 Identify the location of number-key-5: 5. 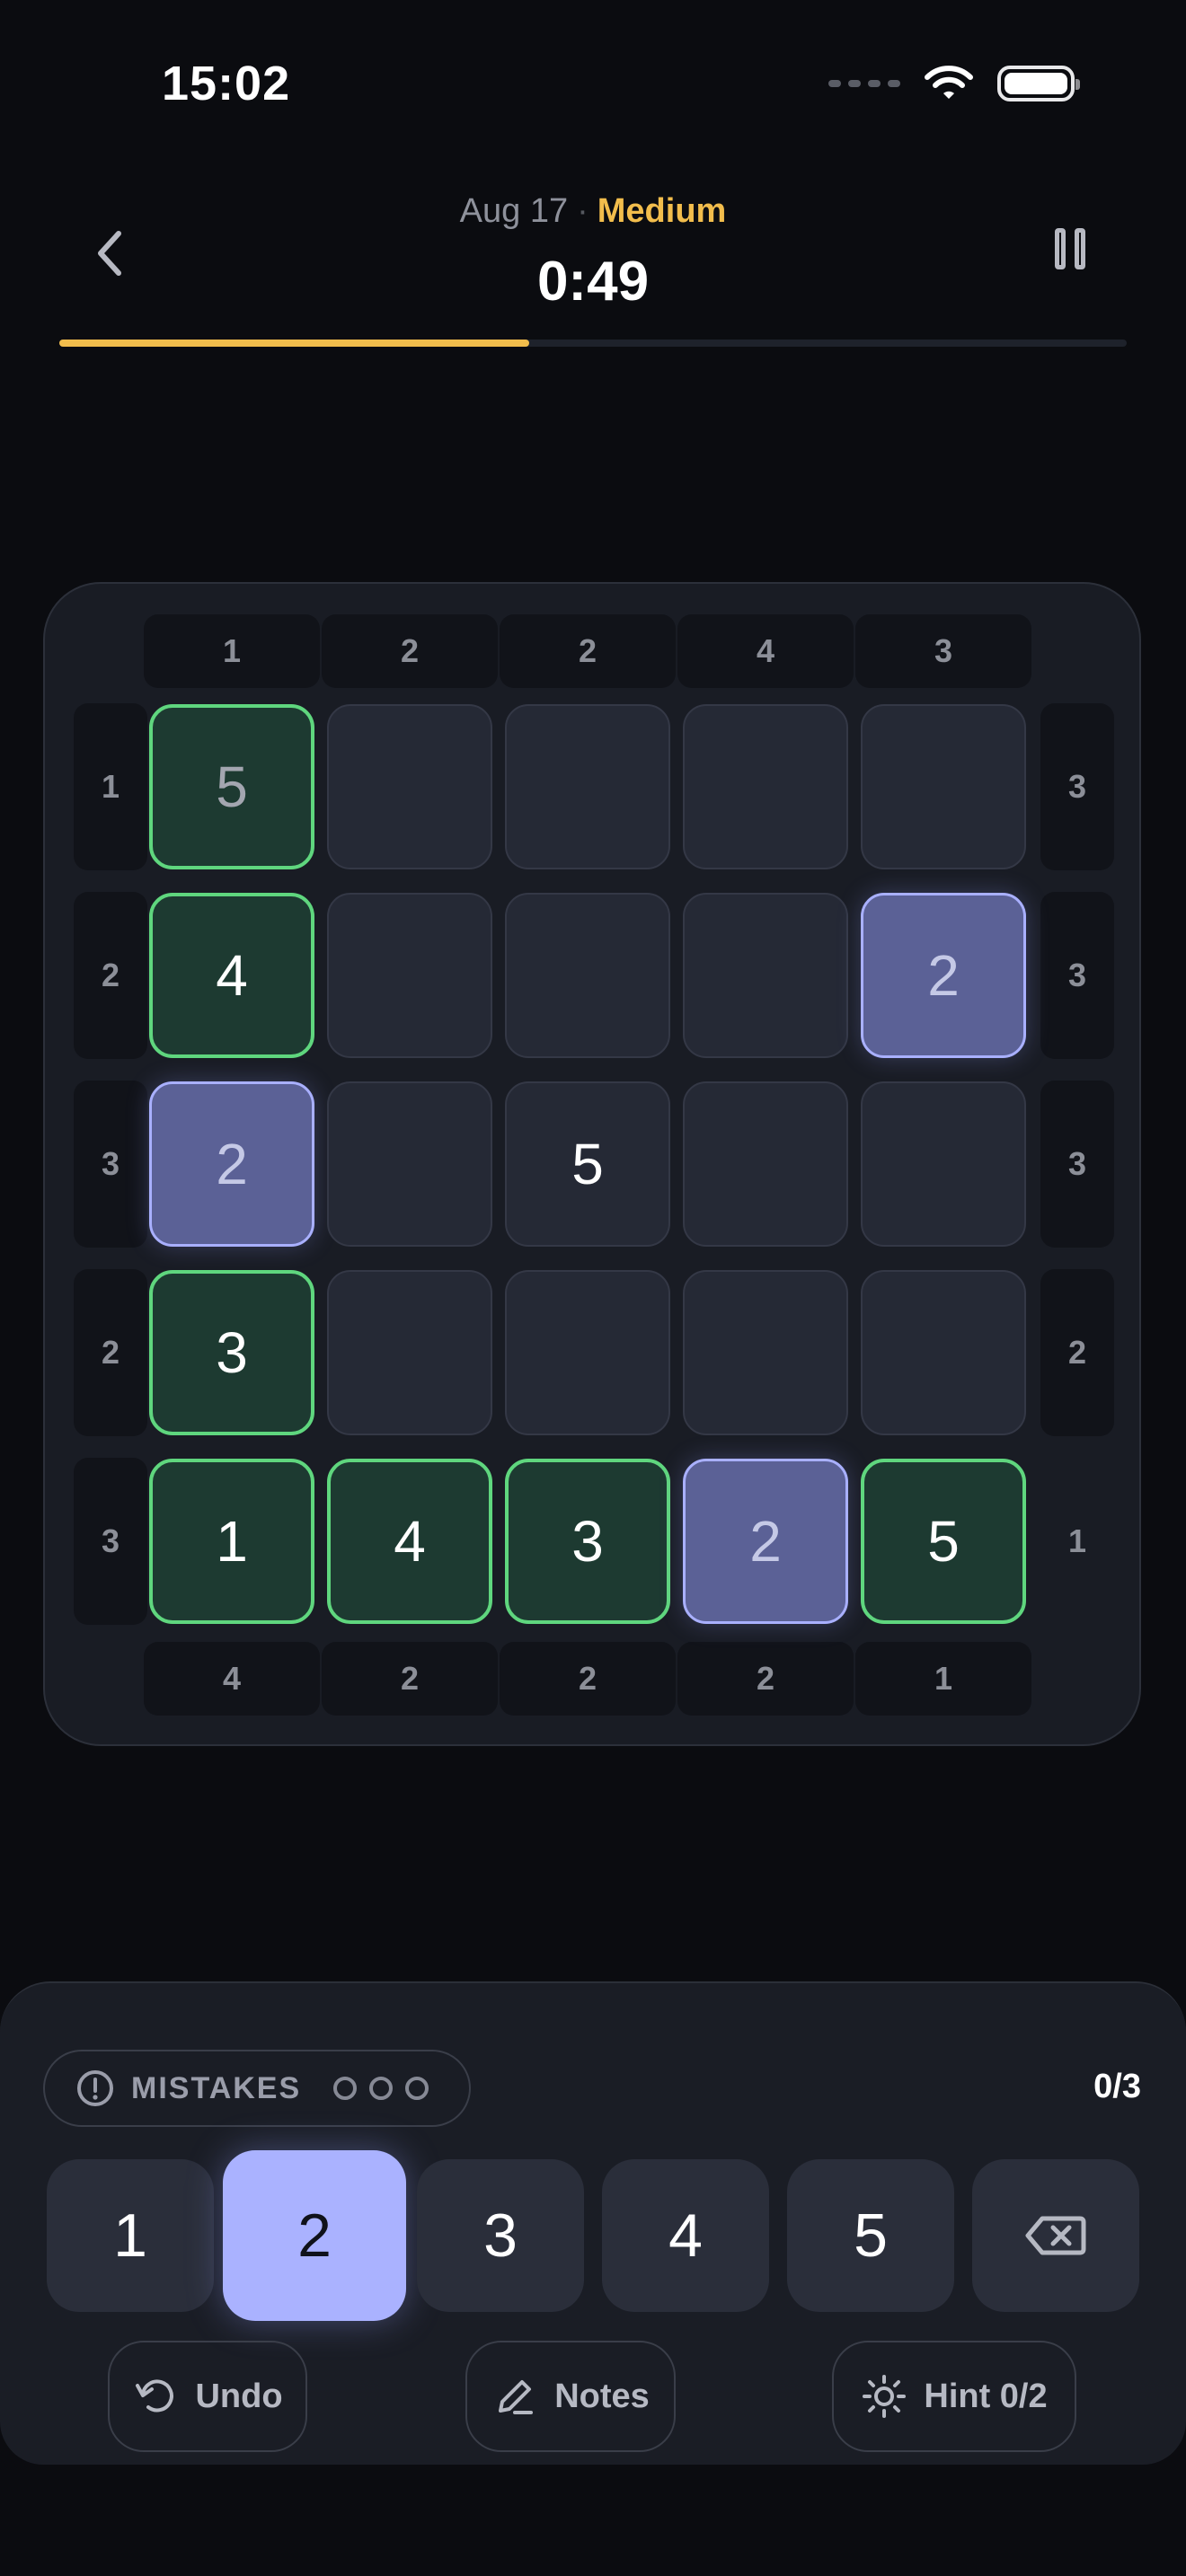
(870, 2235).